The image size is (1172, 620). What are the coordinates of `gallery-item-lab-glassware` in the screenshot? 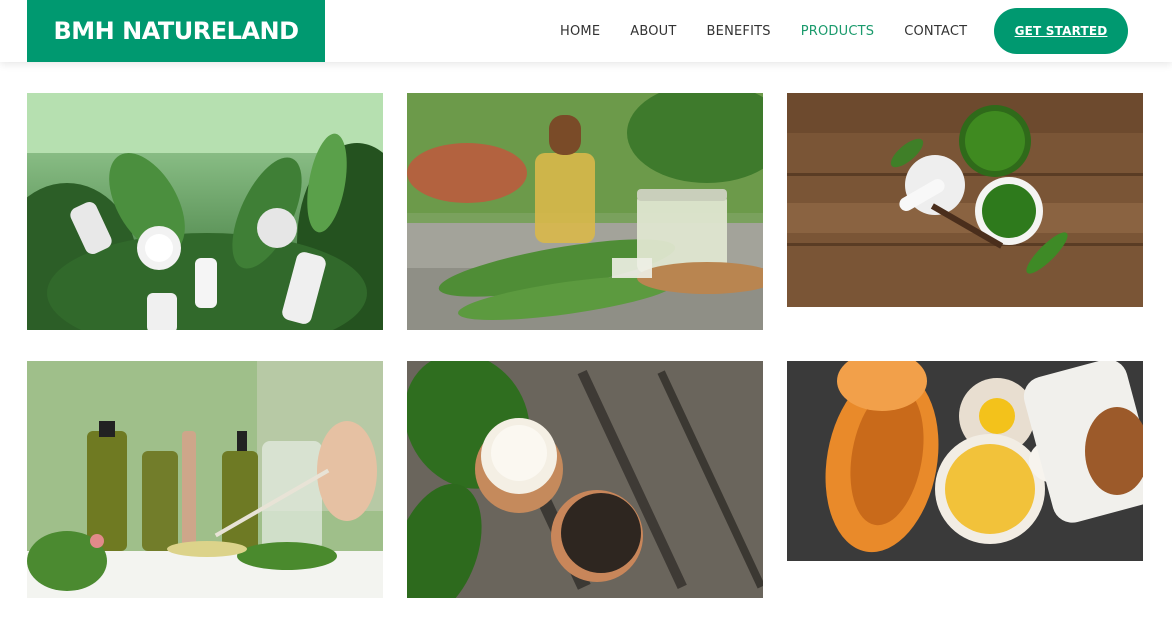 It's located at (205, 479).